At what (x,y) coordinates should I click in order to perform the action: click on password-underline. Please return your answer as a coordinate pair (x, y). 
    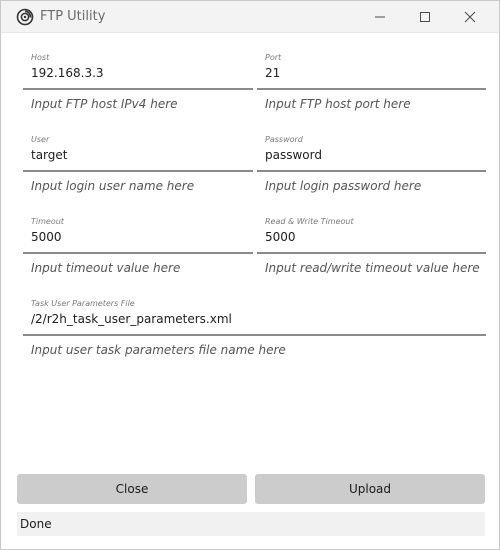
    Looking at the image, I should click on (371, 171).